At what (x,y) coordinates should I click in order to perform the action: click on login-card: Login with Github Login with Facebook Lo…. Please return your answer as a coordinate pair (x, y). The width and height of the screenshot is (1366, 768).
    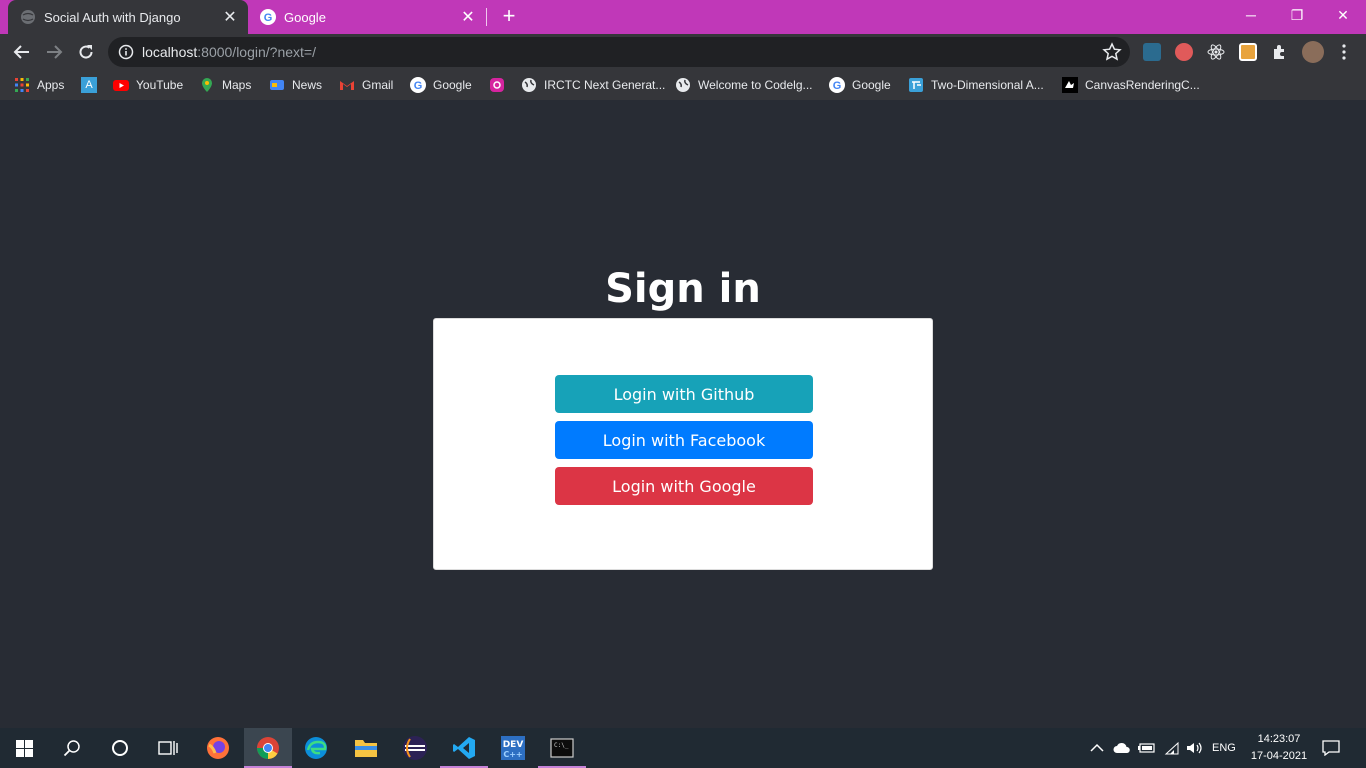
    Looking at the image, I should click on (683, 444).